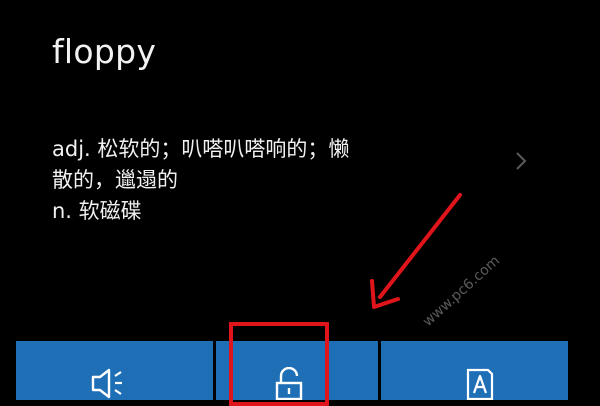  Describe the element at coordinates (480, 384) in the screenshot. I see `scan-translate-icon` at that location.